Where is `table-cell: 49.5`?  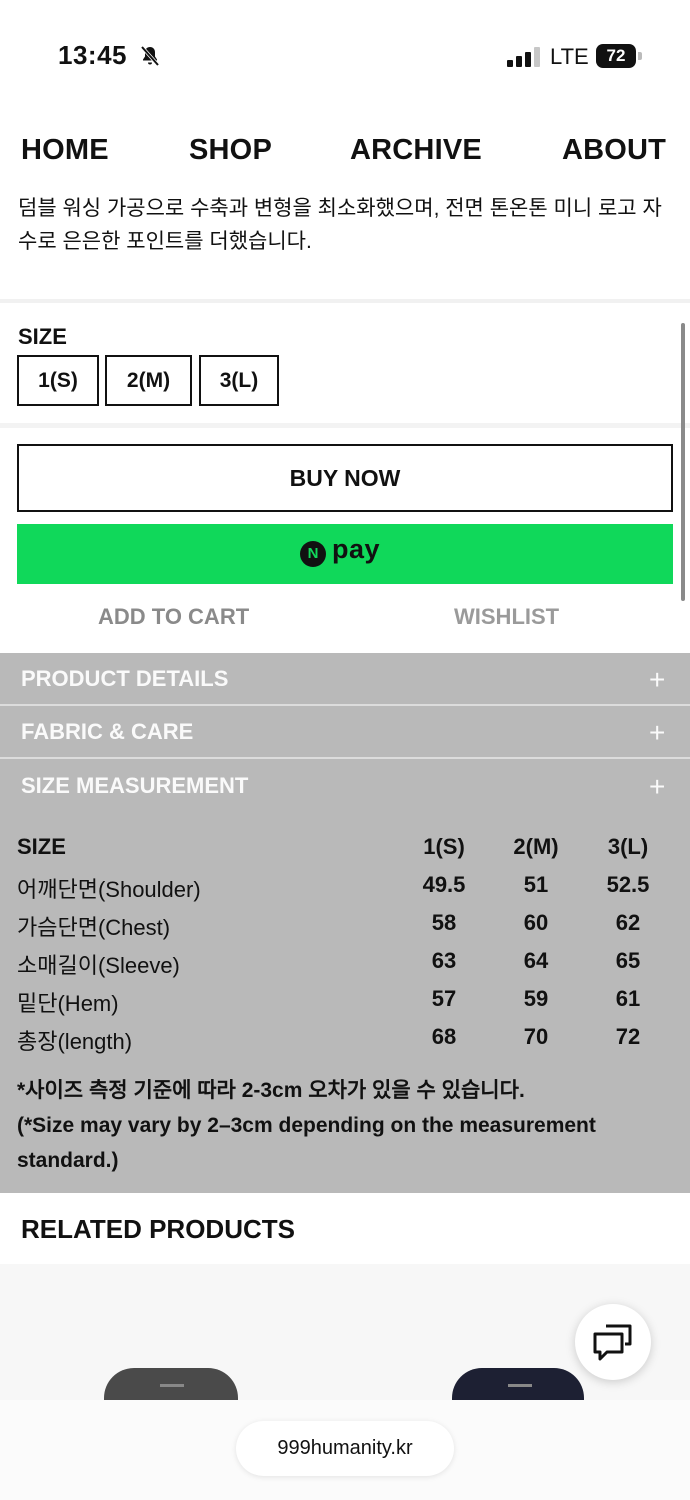
table-cell: 49.5 is located at coordinates (444, 884).